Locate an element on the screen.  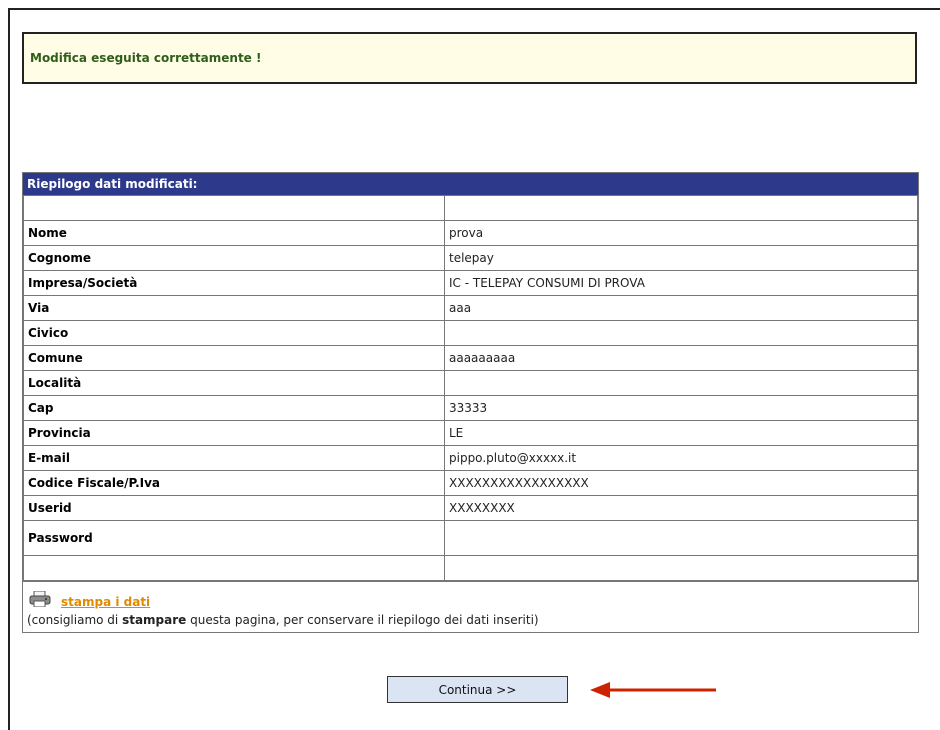
row-label: Cognome is located at coordinates (234, 258).